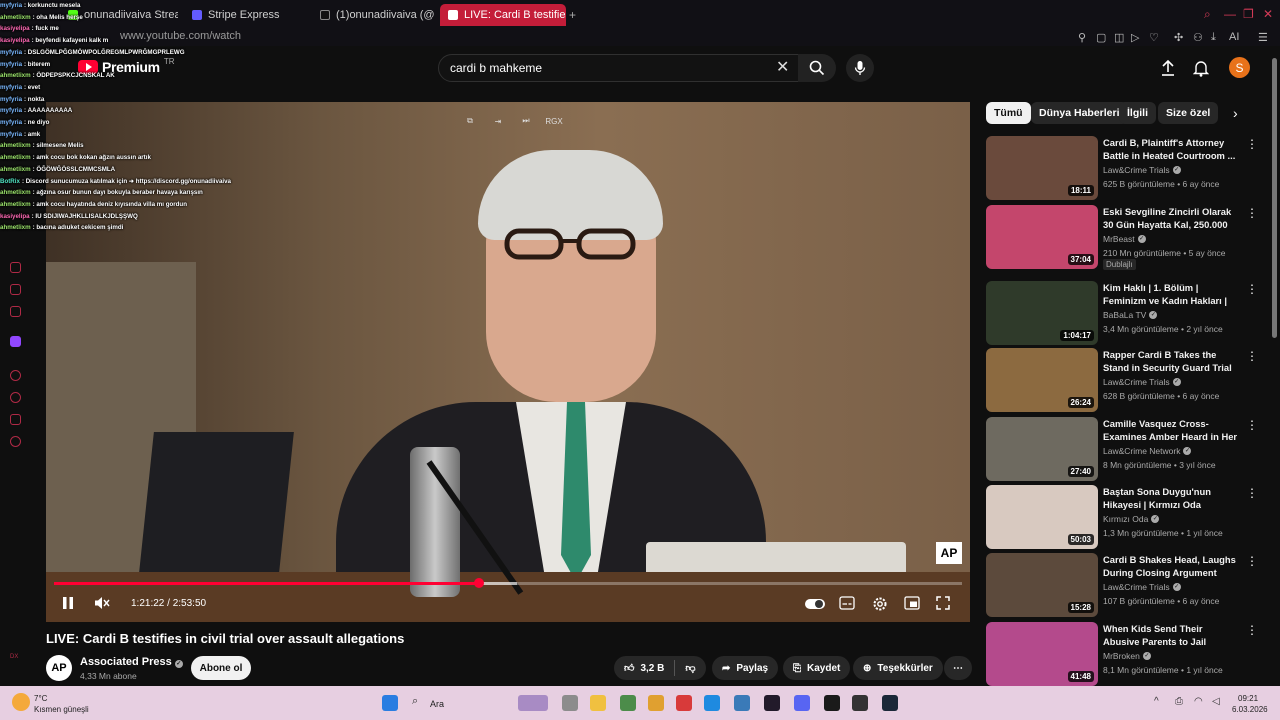  Describe the element at coordinates (1178, 37) in the screenshot. I see `puzzle-icon: ✣` at that location.